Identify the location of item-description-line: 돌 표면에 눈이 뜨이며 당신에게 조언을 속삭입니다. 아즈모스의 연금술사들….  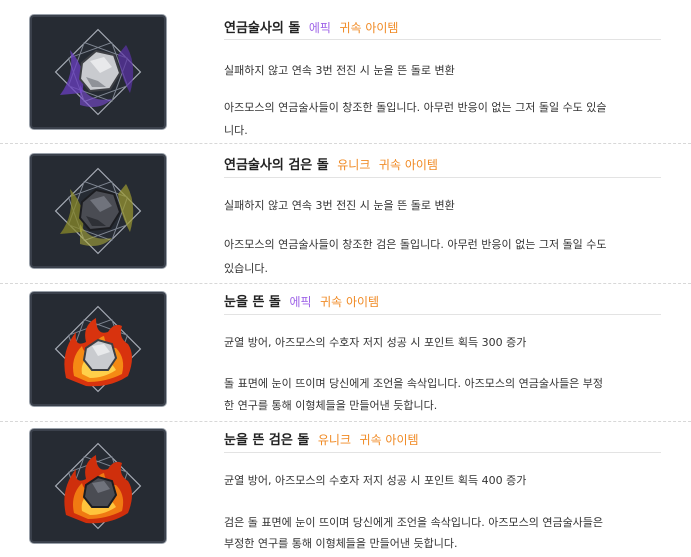
(414, 383).